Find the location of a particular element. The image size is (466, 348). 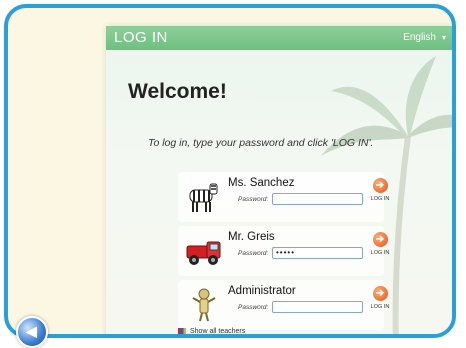

red-truck-icon is located at coordinates (203, 253).